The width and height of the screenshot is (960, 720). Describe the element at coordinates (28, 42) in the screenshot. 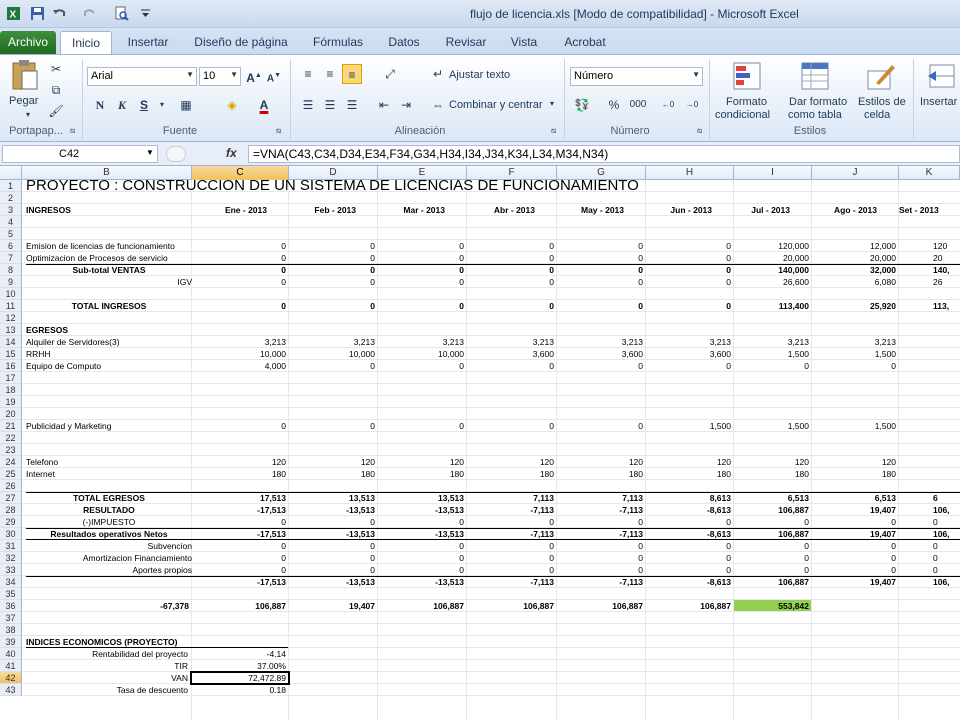

I see `tab-file: Archivo` at that location.